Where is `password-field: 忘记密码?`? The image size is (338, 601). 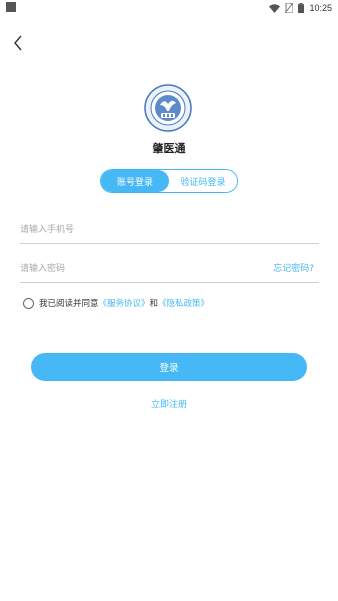
password-field: 忘记密码? is located at coordinates (169, 268).